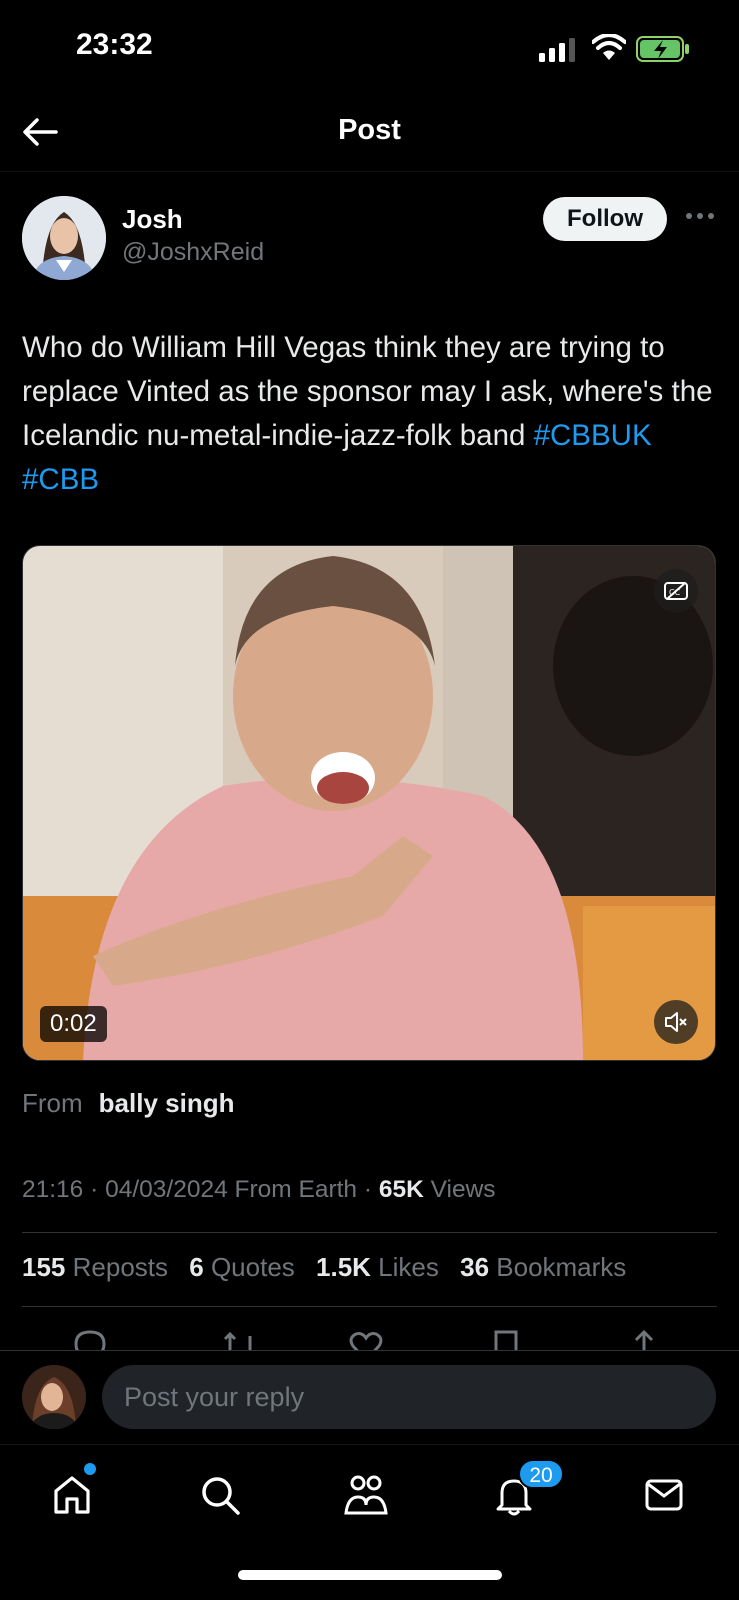 The width and height of the screenshot is (739, 1600). I want to click on search-icon, so click(221, 1496).